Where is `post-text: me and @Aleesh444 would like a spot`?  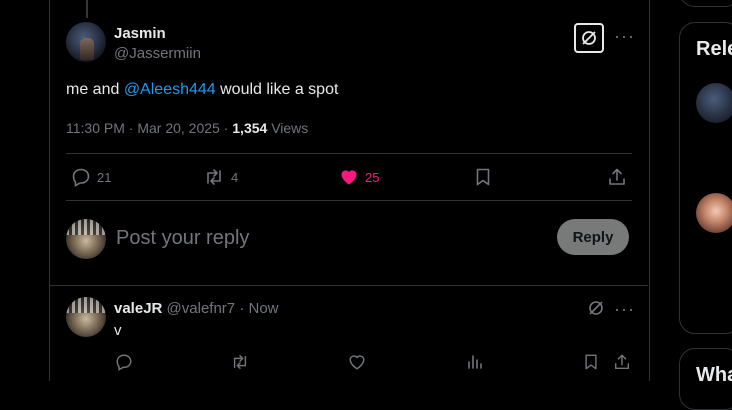
post-text: me and @Aleesh444 would like a spot is located at coordinates (202, 90).